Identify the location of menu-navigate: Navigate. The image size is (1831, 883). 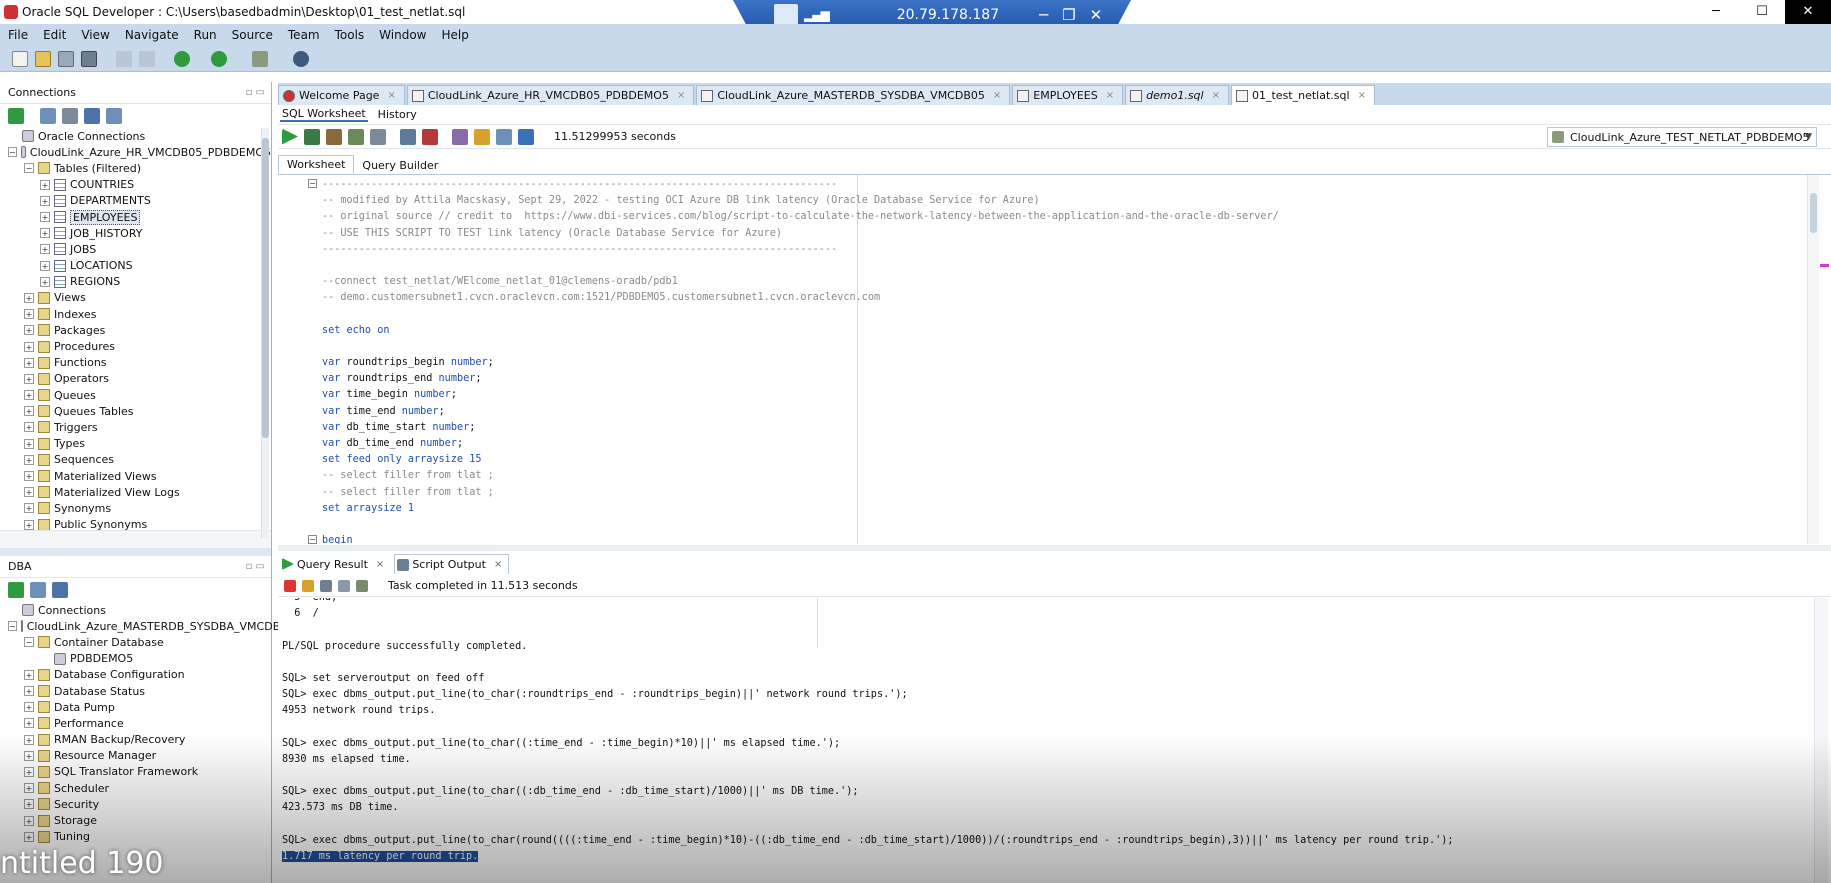
(152, 35).